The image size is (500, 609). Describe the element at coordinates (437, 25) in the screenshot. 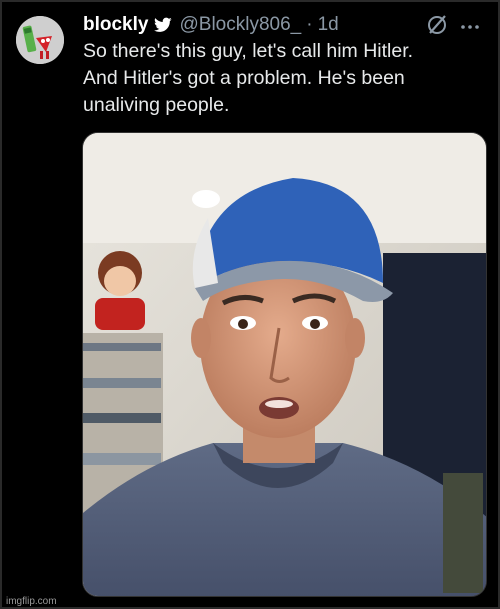

I see `grok-icon` at that location.